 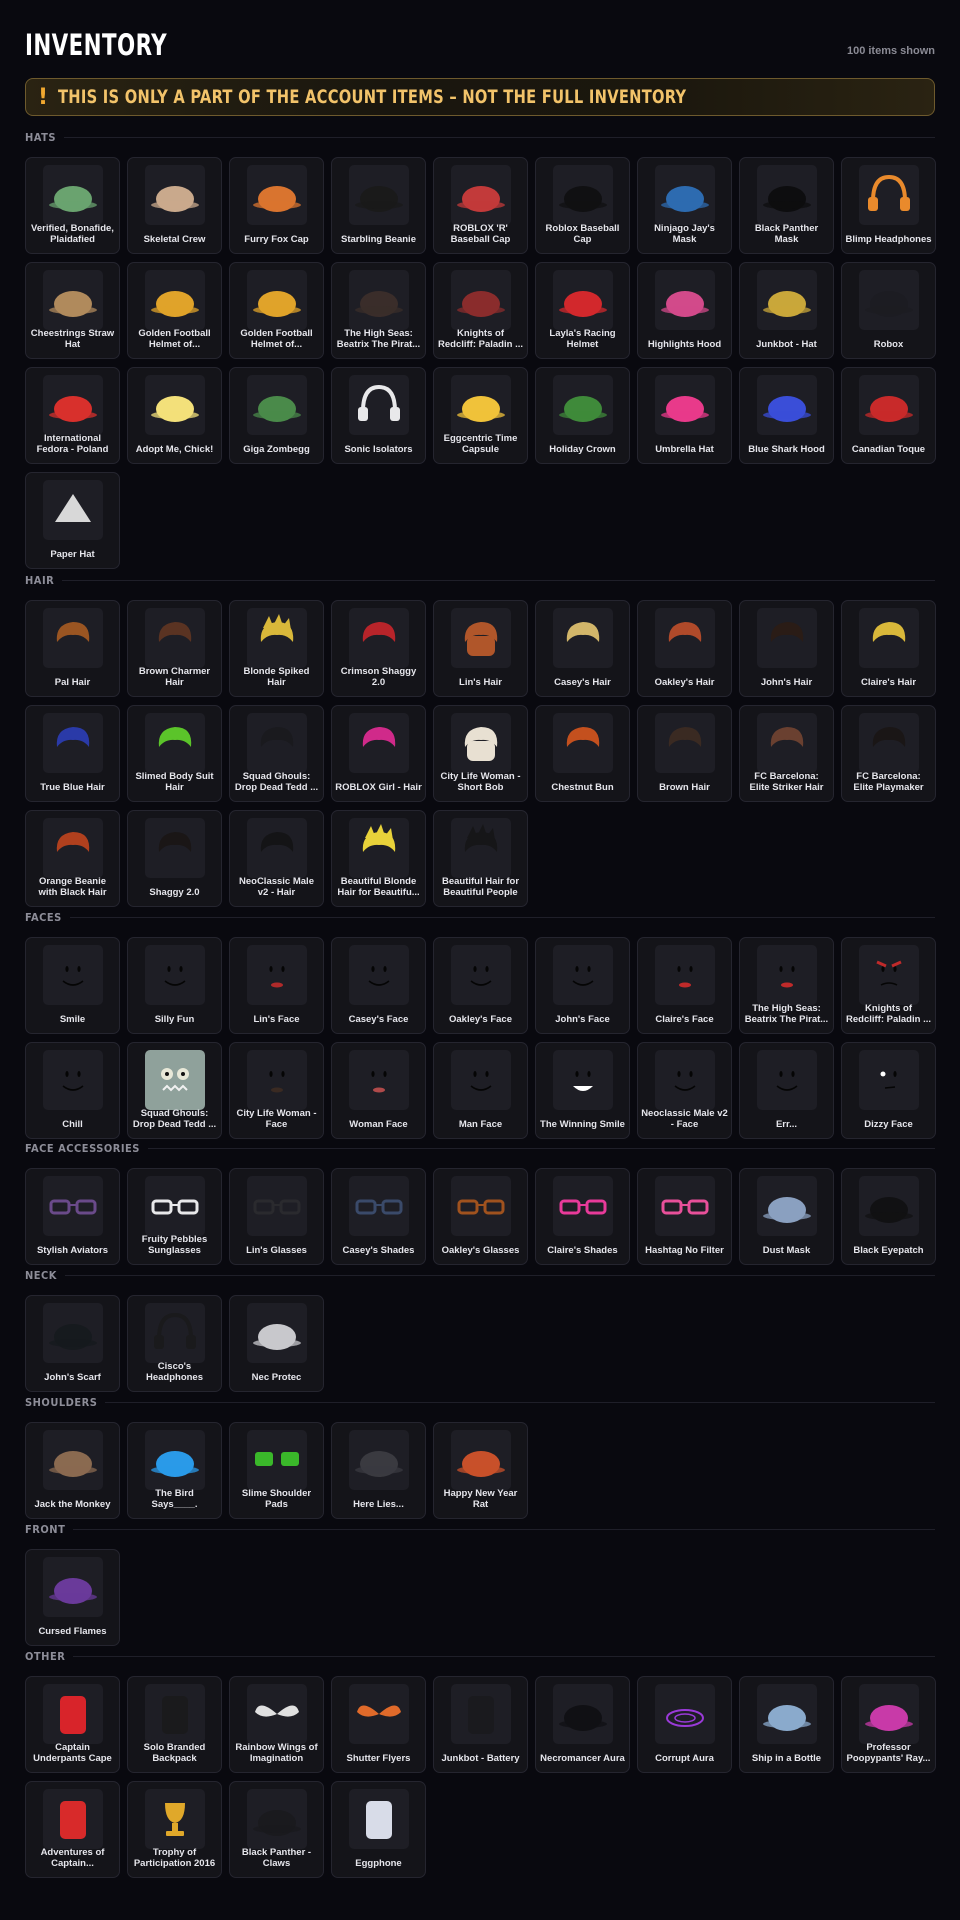 I want to click on item-card: Dust Mask, so click(x=786, y=1216).